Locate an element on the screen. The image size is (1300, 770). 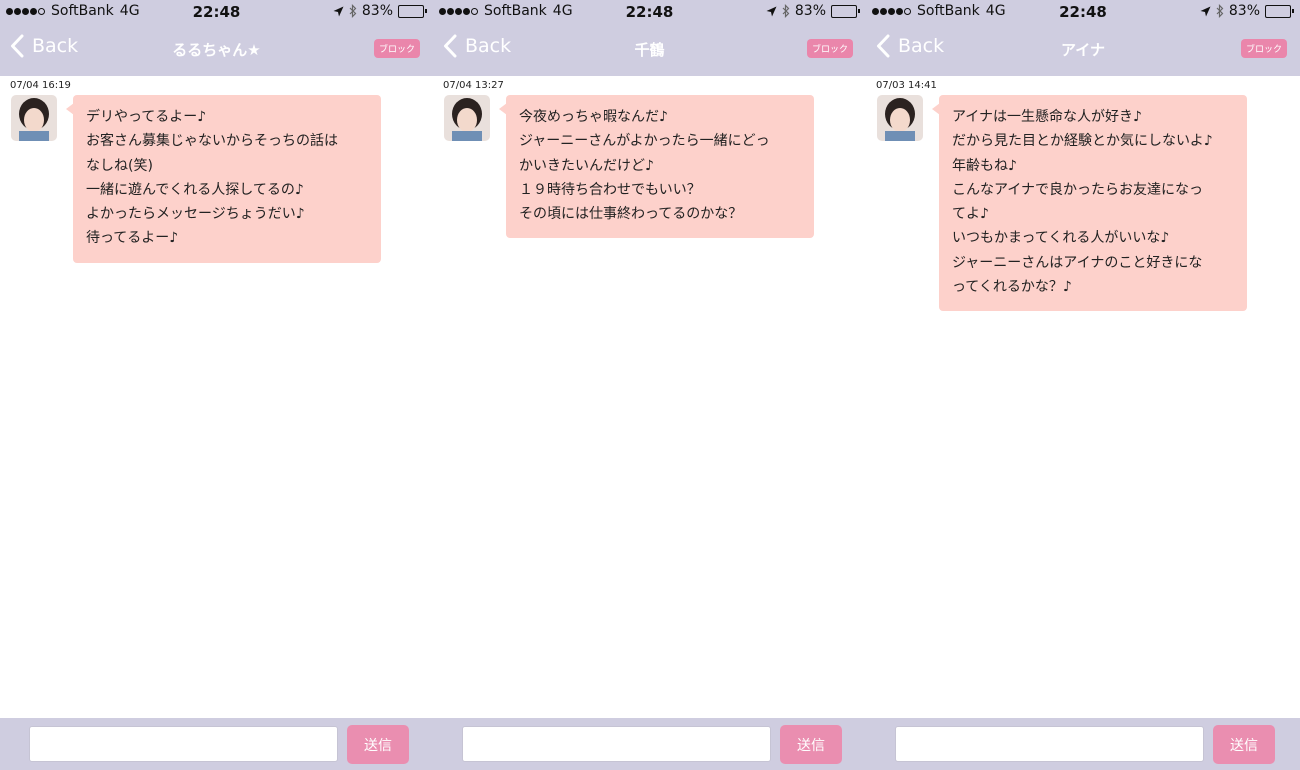
message-line: だから見た目とか経験とか気にしないよ♪ is located at coordinates (1082, 141).